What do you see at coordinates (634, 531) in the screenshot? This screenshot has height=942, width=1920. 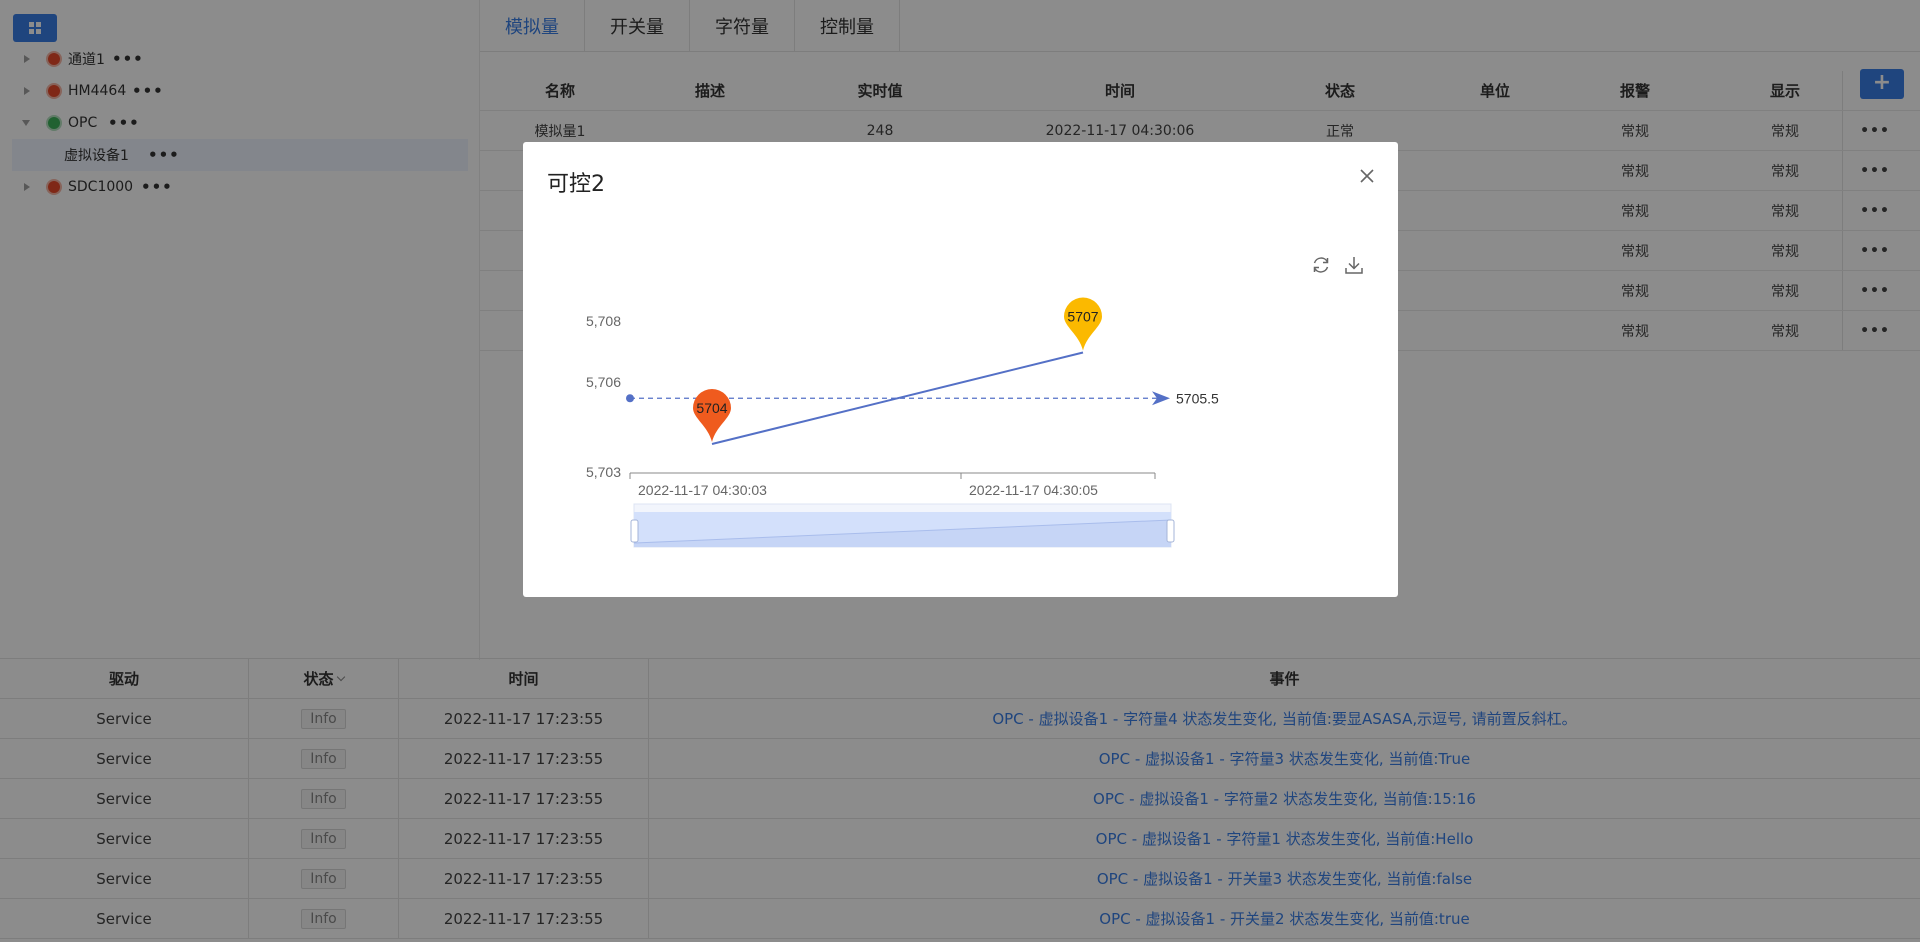 I see `datazoom-handle-left` at bounding box center [634, 531].